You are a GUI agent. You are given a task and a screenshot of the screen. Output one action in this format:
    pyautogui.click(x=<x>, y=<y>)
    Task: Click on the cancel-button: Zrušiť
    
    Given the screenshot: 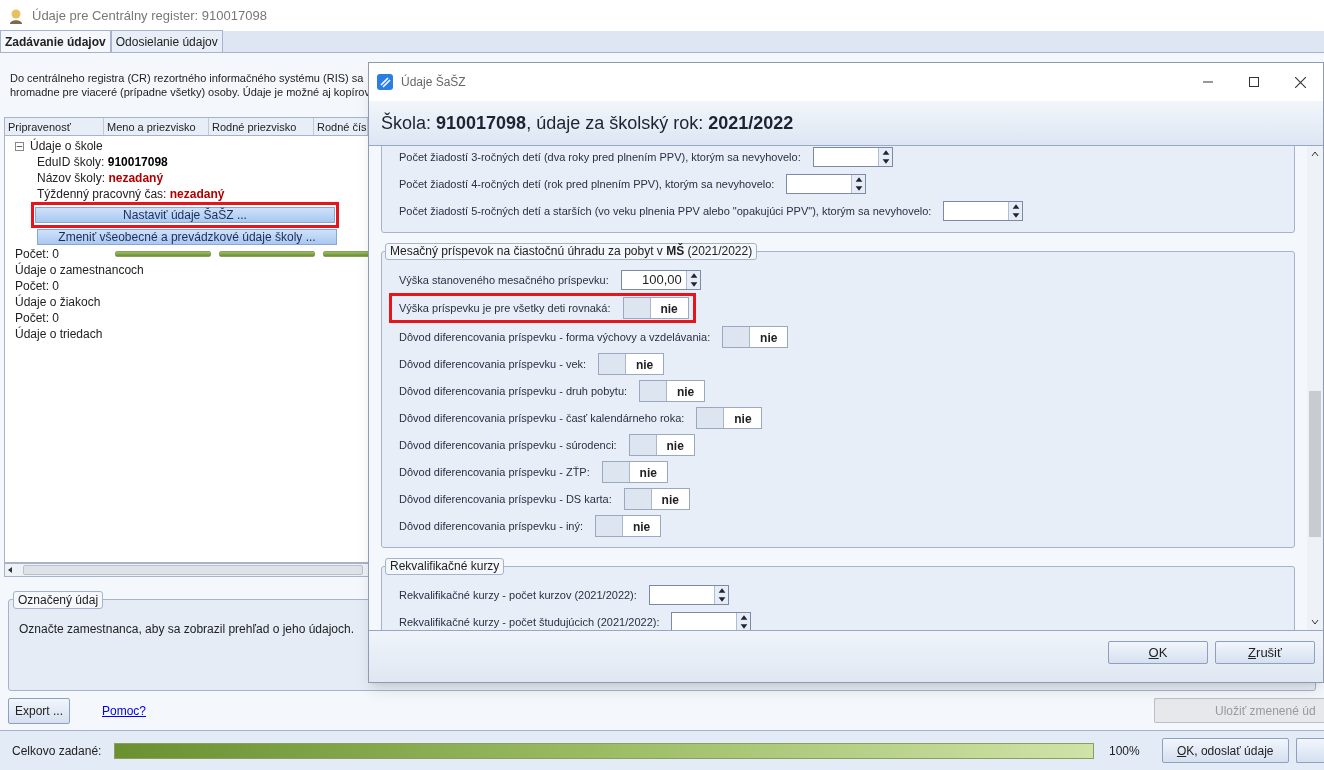 What is the action you would take?
    pyautogui.click(x=1265, y=652)
    